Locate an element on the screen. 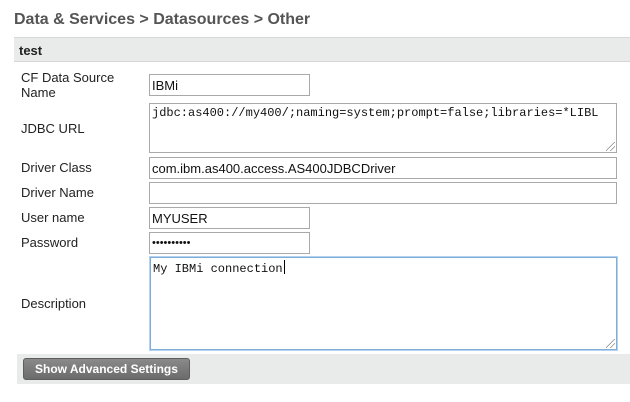  cf-name-label-line2: Name is located at coordinates (38, 92).